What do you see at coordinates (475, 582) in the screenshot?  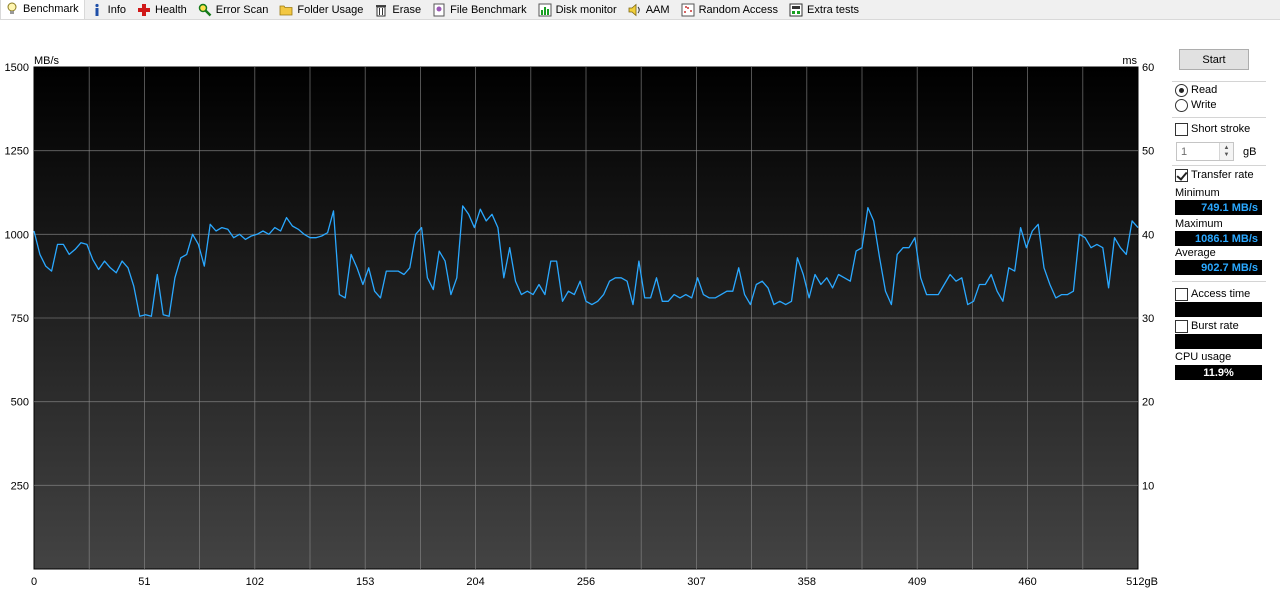 I see `x-tick-label: 204` at bounding box center [475, 582].